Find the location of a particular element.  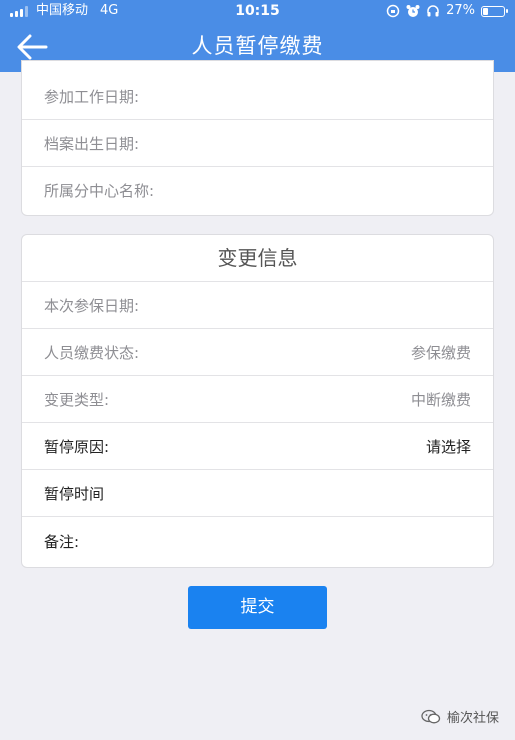

row-label: 档案出生日期: is located at coordinates (92, 143).